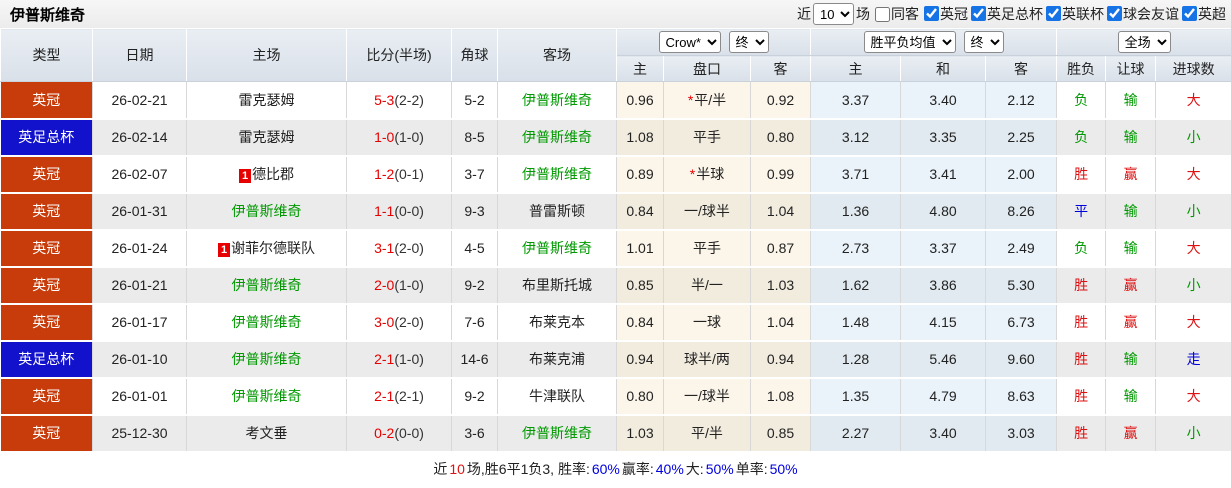 This screenshot has width=1231, height=488. What do you see at coordinates (139, 55) in the screenshot?
I see `col-date: 日期` at bounding box center [139, 55].